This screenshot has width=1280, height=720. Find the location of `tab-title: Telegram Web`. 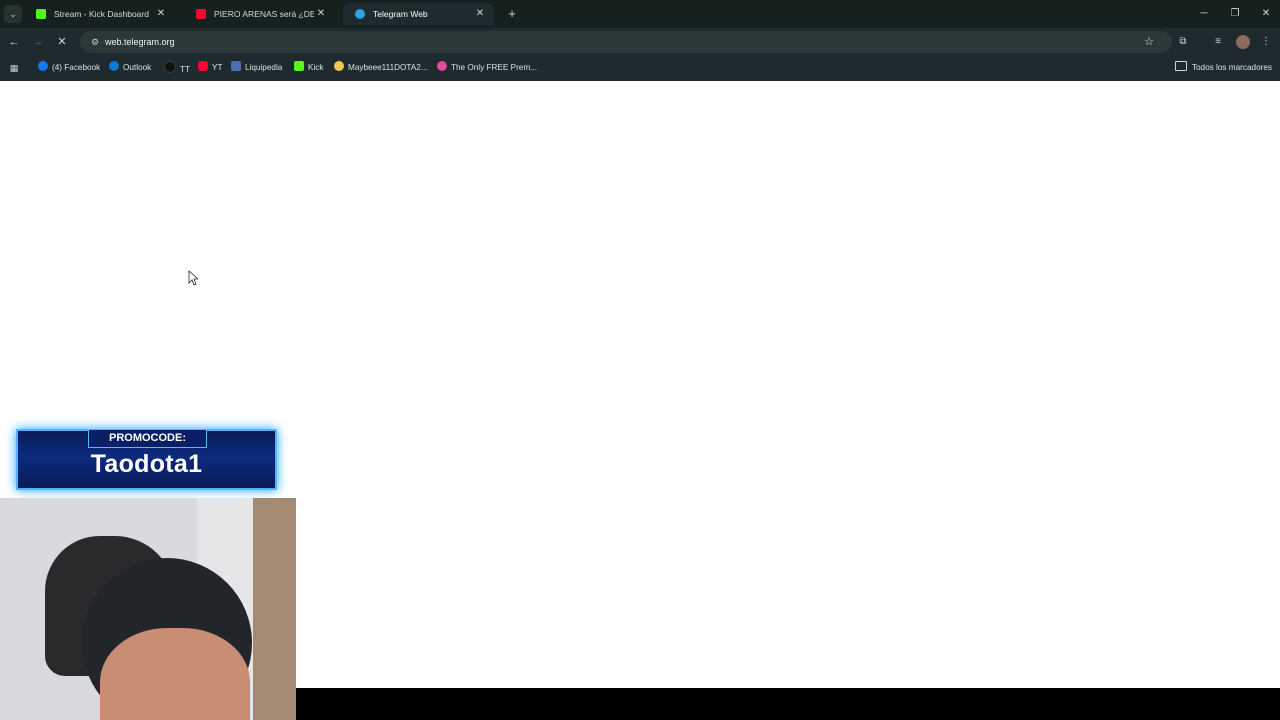

tab-title: Telegram Web is located at coordinates (400, 14).